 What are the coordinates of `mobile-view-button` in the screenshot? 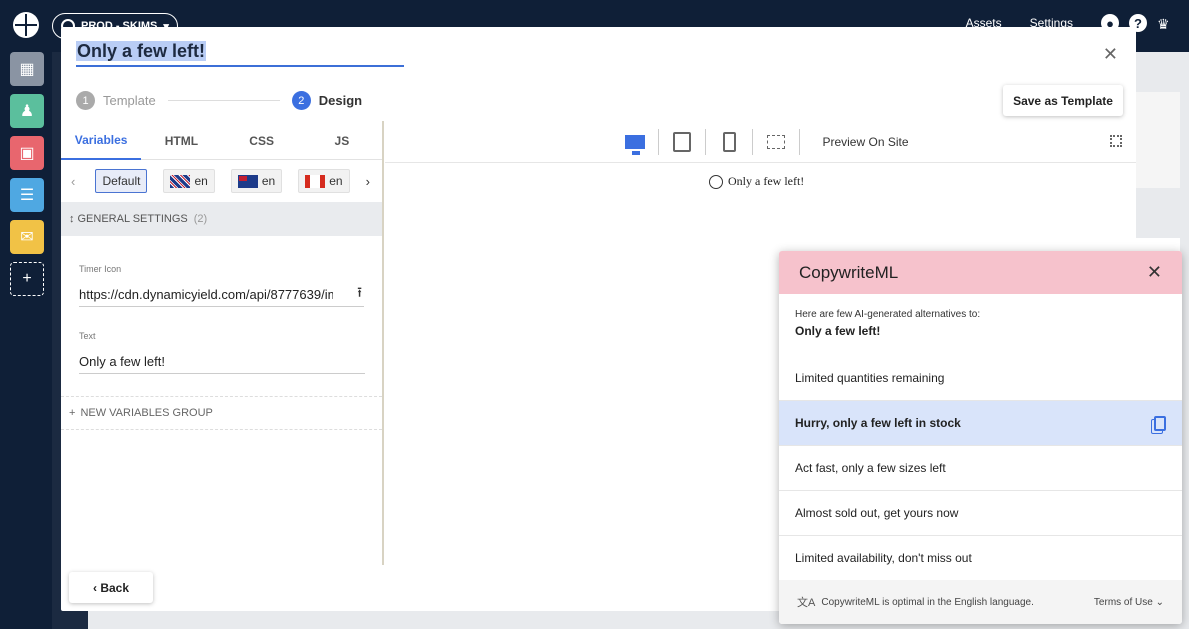 It's located at (729, 142).